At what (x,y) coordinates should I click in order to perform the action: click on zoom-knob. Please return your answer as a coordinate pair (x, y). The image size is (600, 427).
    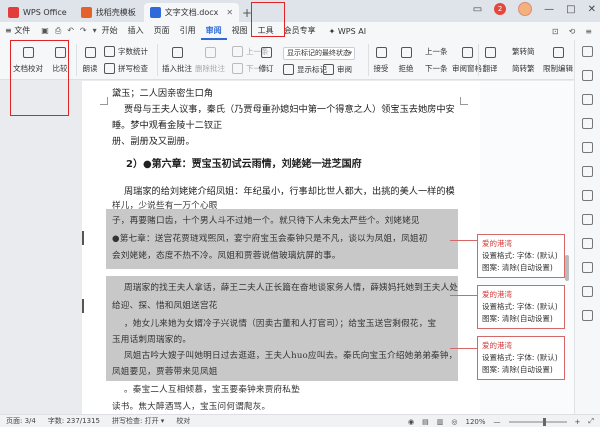
    Looking at the image, I should click on (544, 421).